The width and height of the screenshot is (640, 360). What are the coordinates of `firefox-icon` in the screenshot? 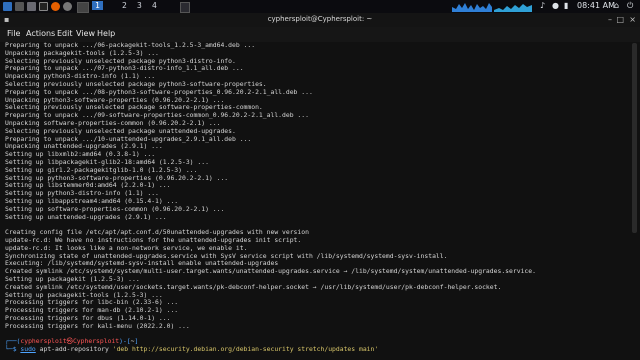 It's located at (55, 6).